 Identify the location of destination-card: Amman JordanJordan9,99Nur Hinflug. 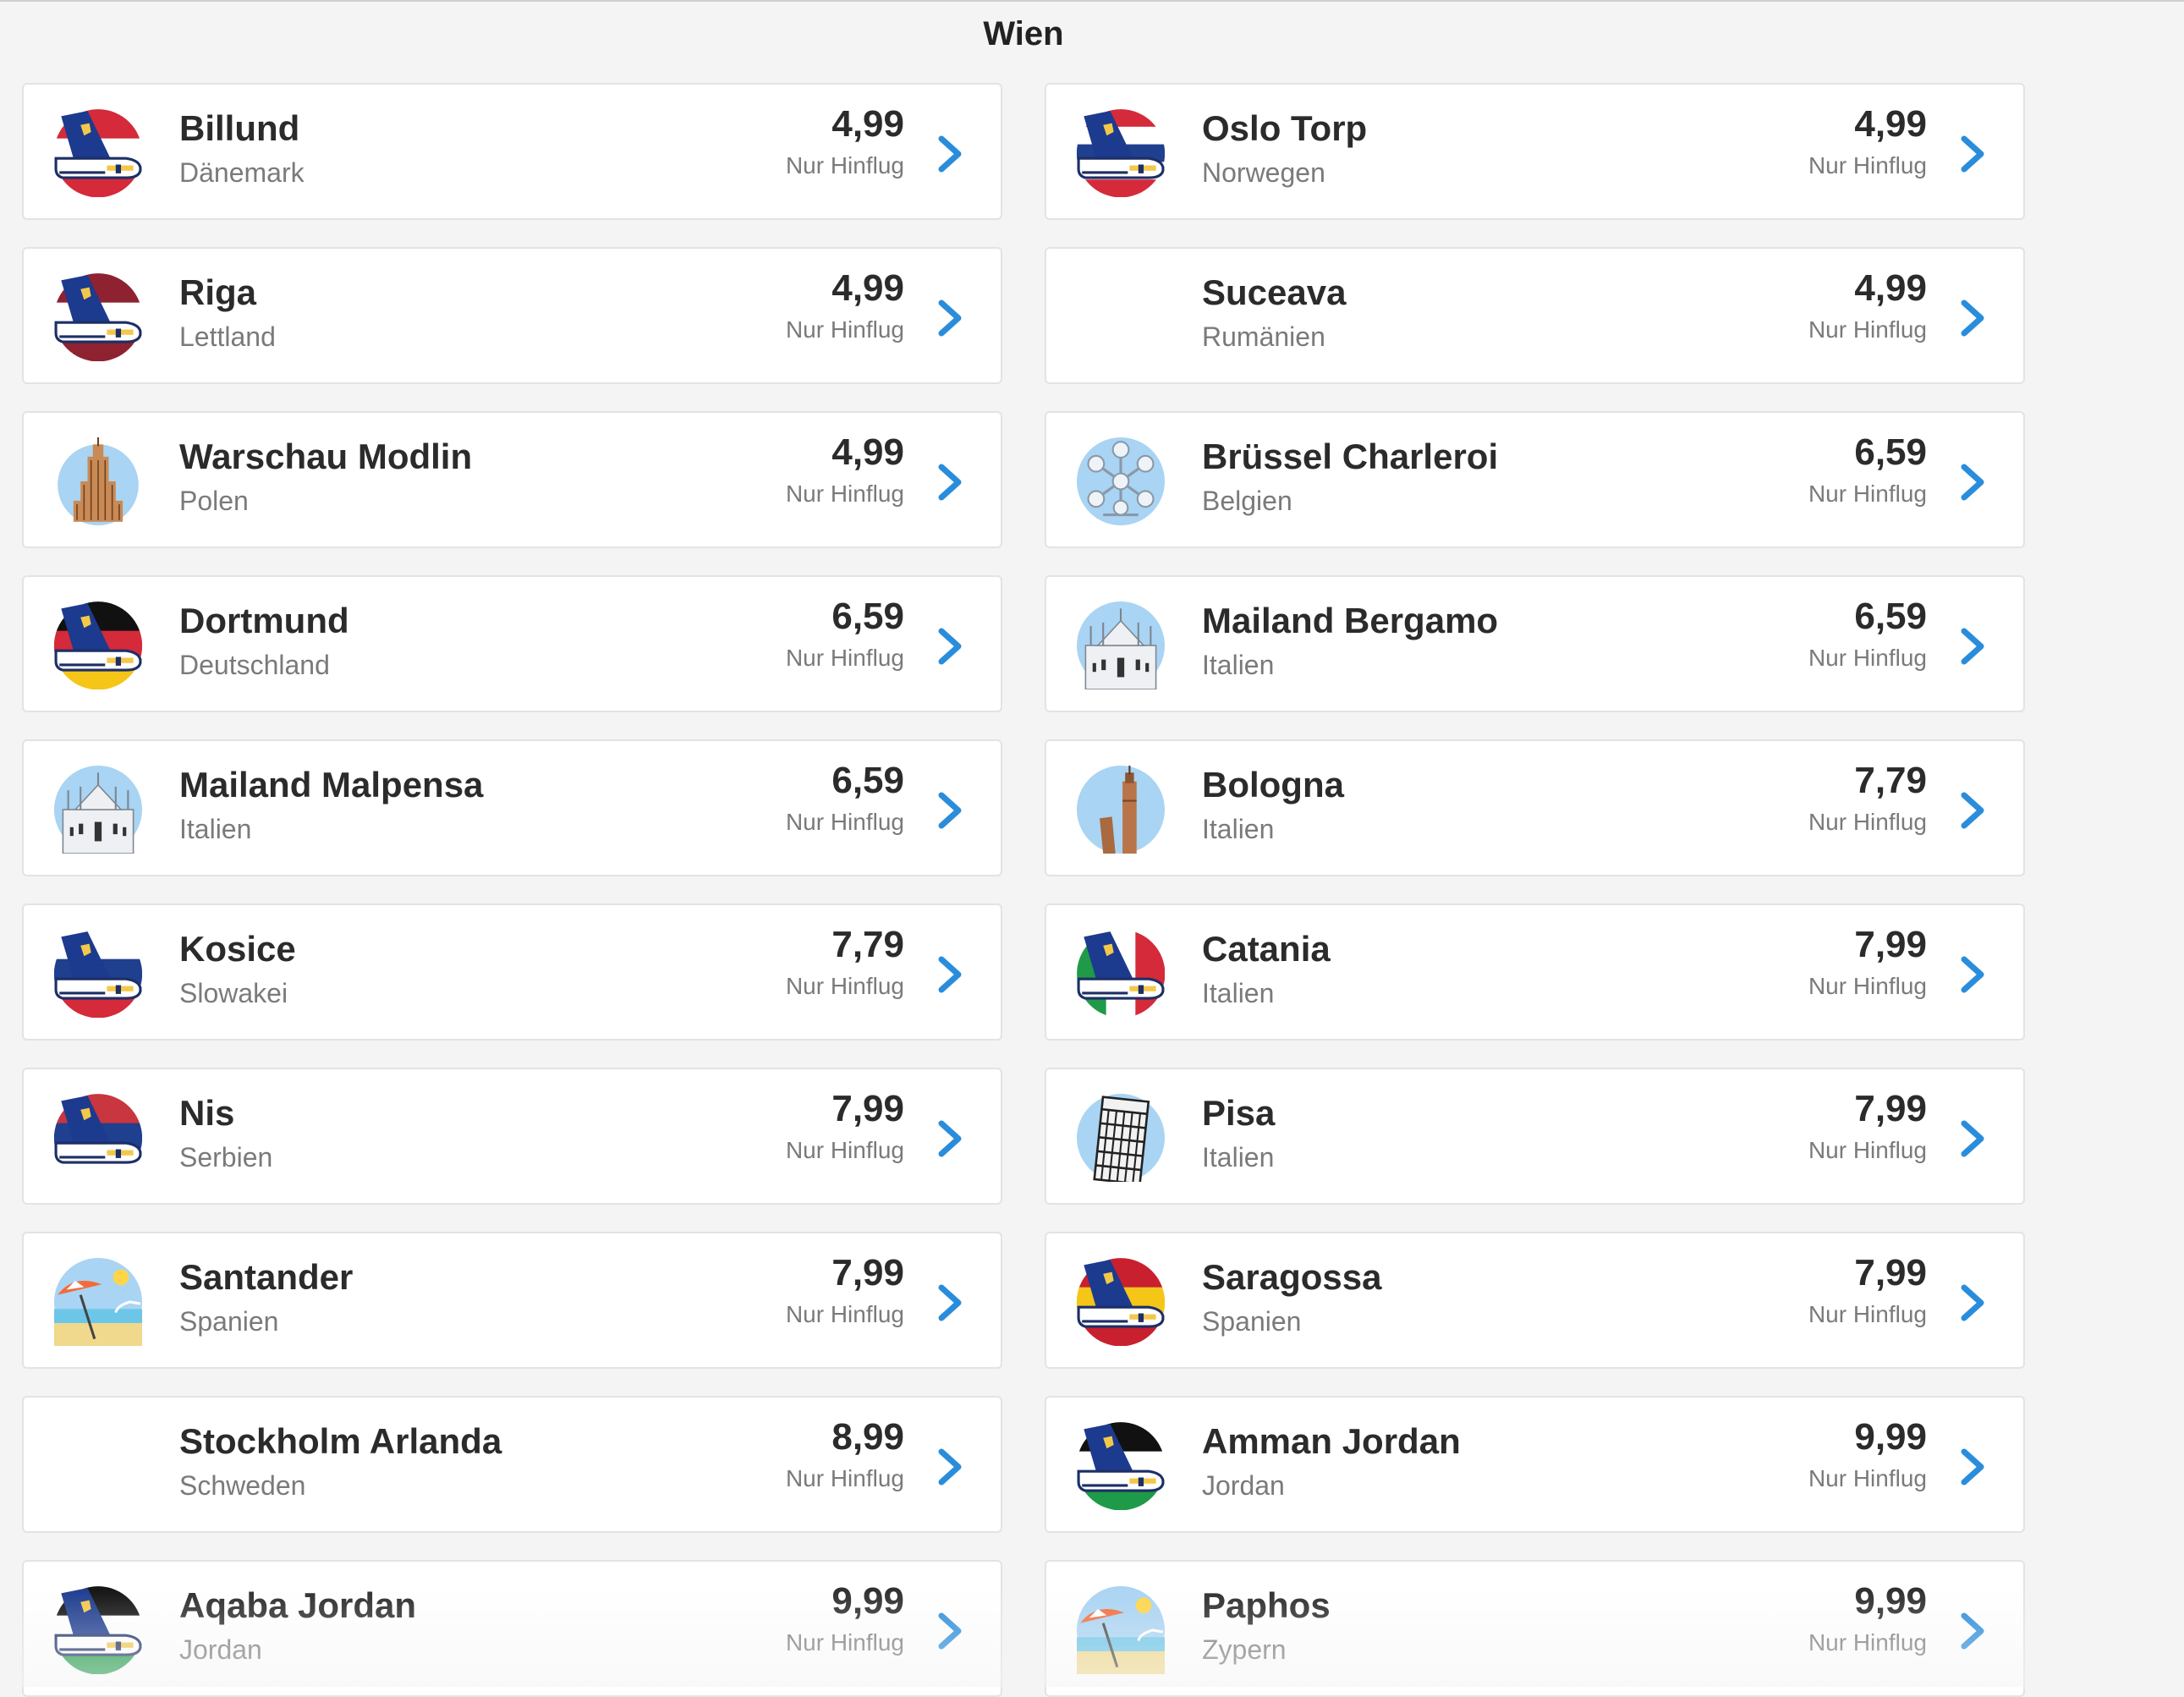
(1535, 1465).